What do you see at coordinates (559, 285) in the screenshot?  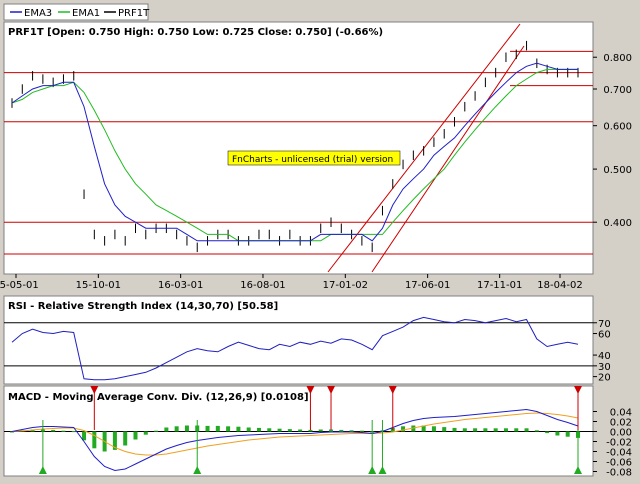 I see `x-tick-label: 18-04-02` at bounding box center [559, 285].